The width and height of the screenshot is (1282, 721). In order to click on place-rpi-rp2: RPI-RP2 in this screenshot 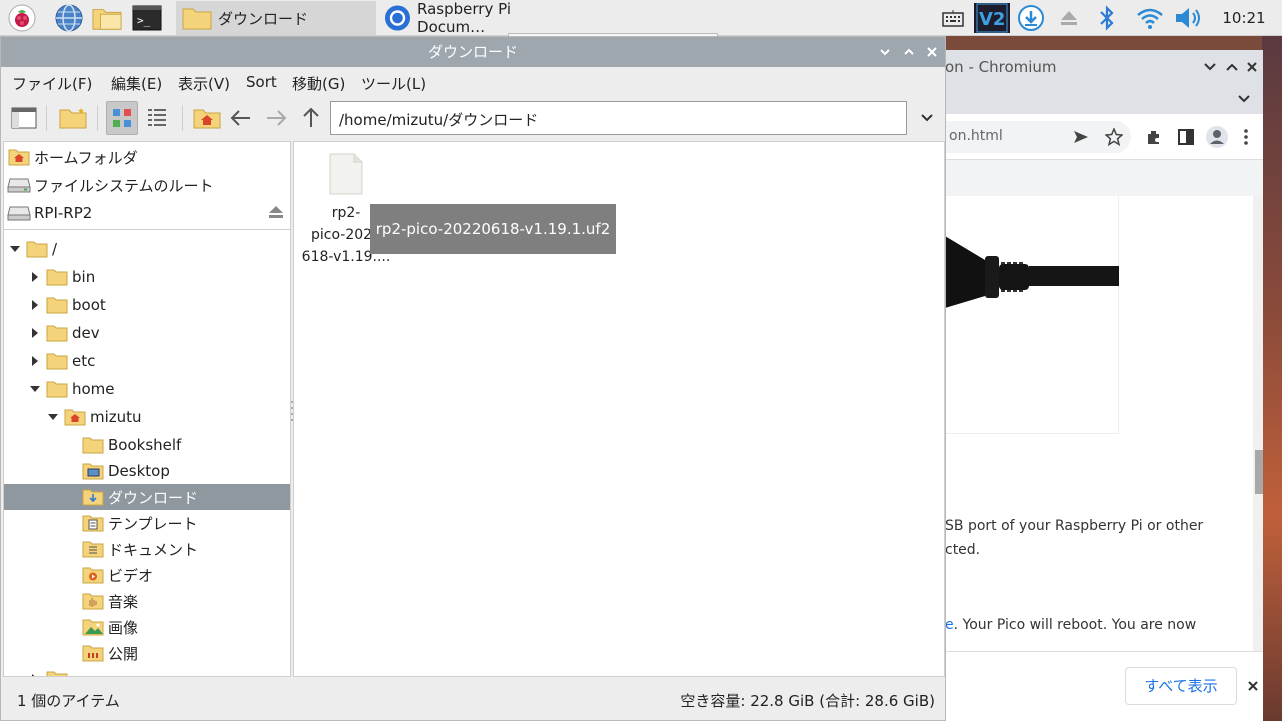, I will do `click(147, 213)`.